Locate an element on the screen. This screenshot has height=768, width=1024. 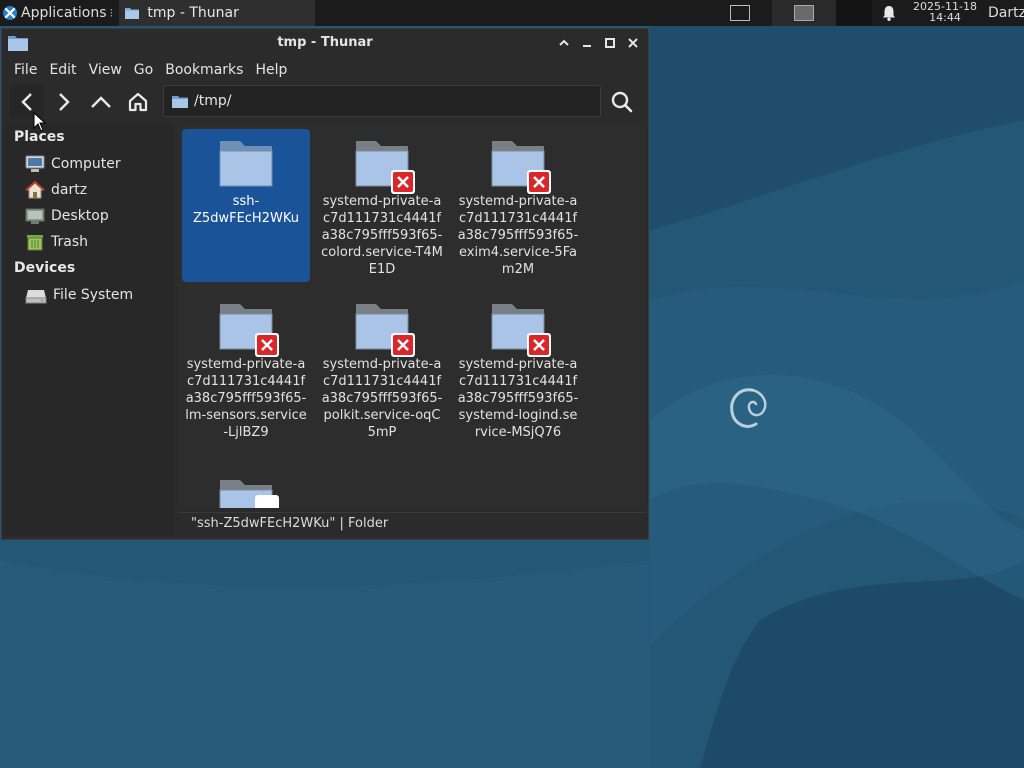
workspace-1-button is located at coordinates (740, 13).